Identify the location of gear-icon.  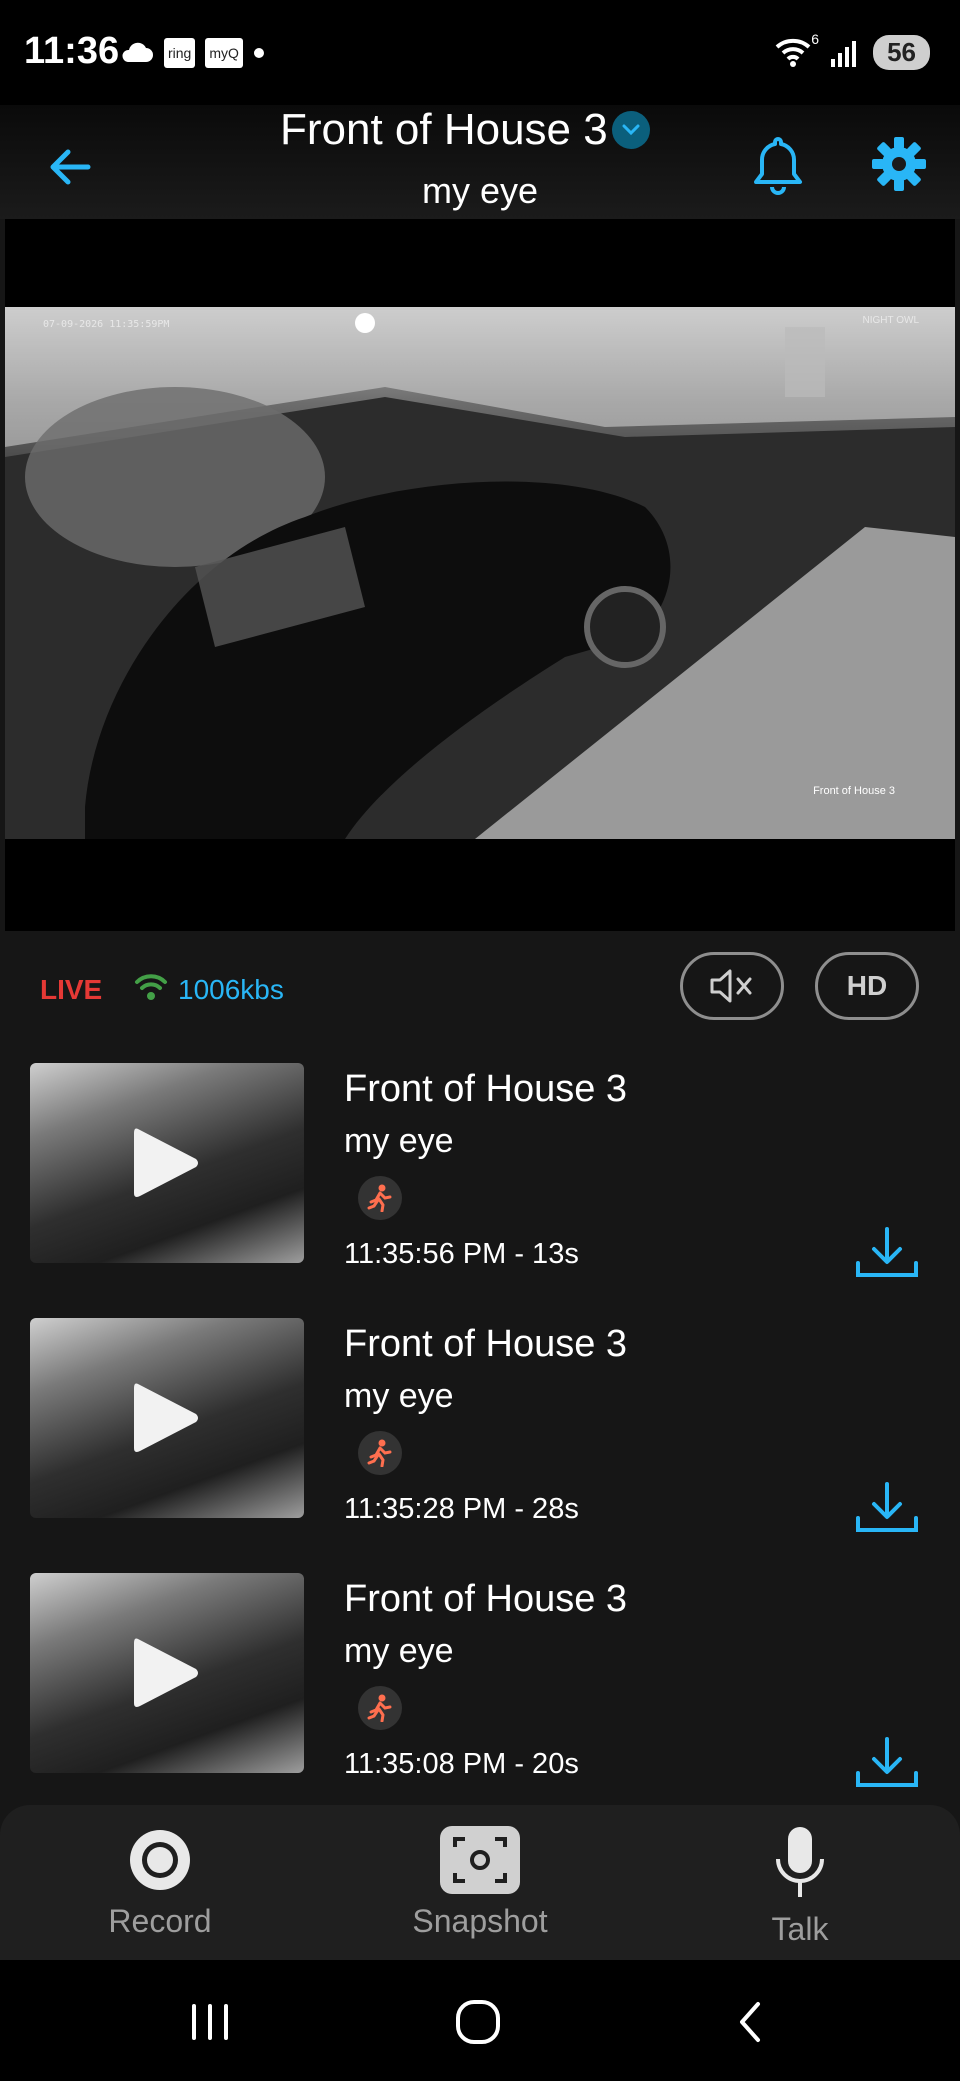
(899, 164).